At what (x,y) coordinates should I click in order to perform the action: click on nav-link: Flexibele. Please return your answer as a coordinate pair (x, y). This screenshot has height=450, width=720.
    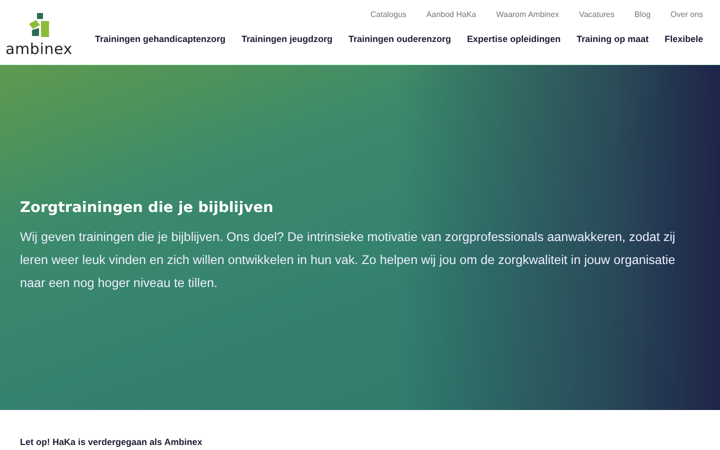
    Looking at the image, I should click on (684, 39).